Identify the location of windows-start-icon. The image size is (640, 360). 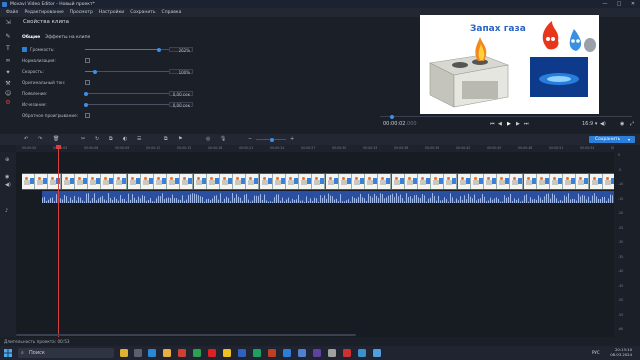
(8, 353).